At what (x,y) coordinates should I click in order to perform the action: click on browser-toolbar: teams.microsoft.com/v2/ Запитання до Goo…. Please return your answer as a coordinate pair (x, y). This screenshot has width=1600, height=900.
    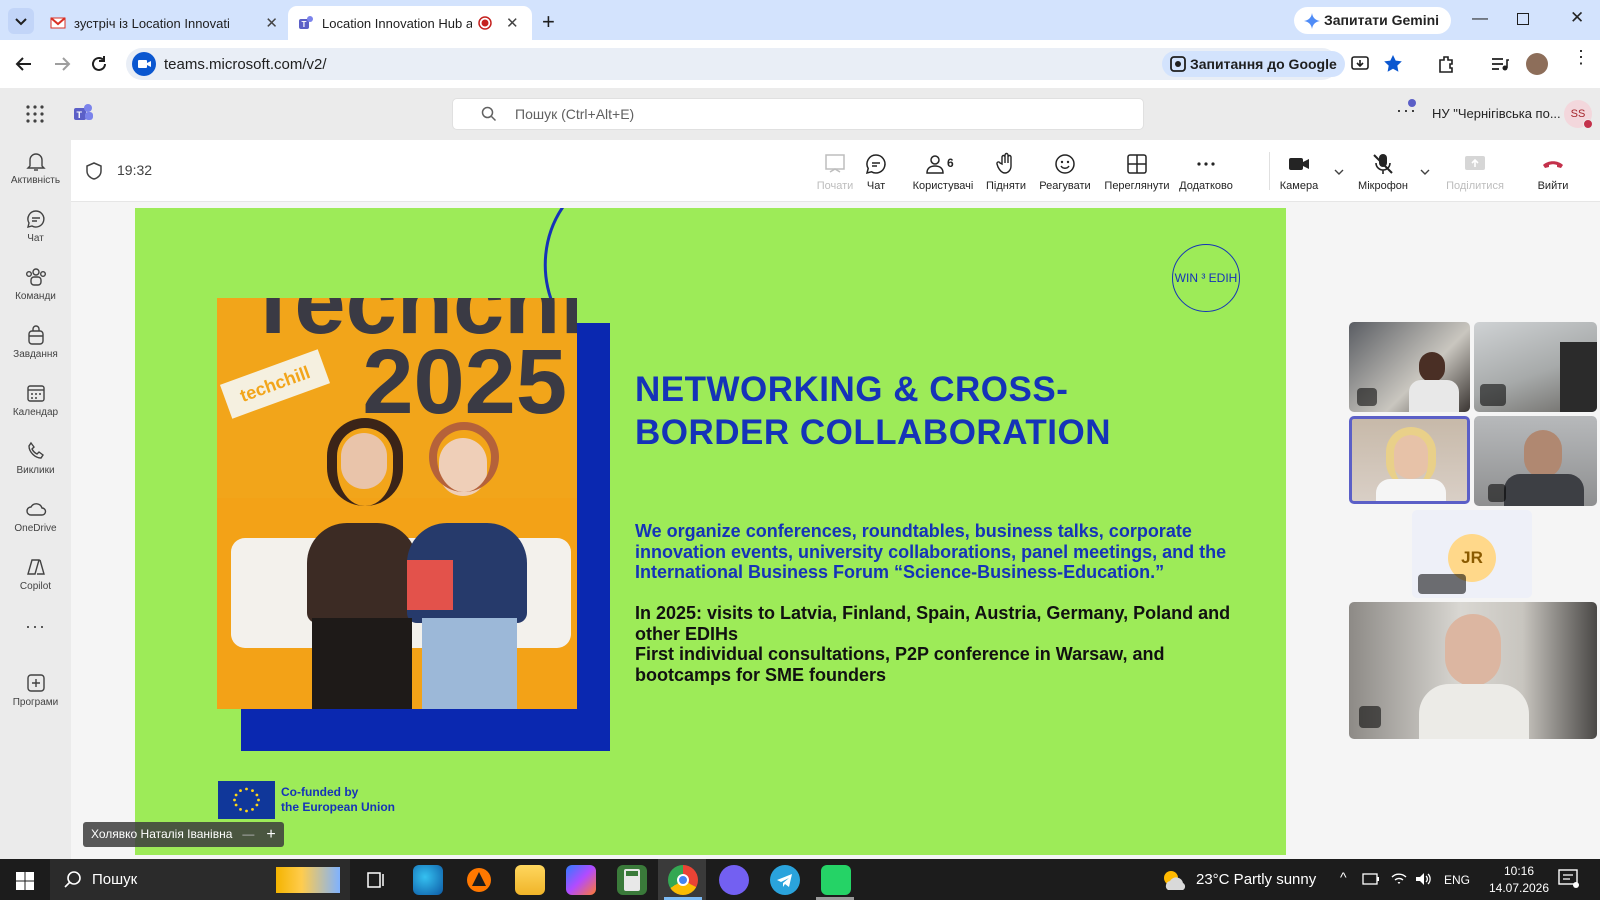
    Looking at the image, I should click on (800, 64).